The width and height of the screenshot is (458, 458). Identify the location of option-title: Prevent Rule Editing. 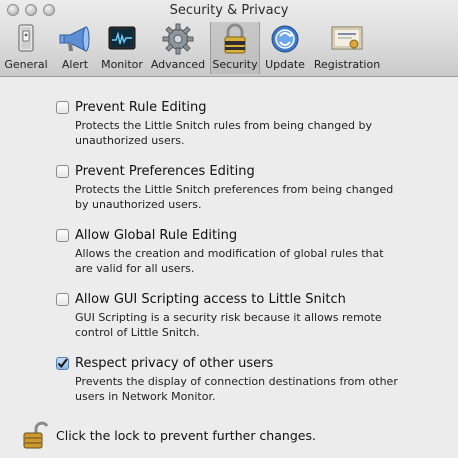
(141, 107).